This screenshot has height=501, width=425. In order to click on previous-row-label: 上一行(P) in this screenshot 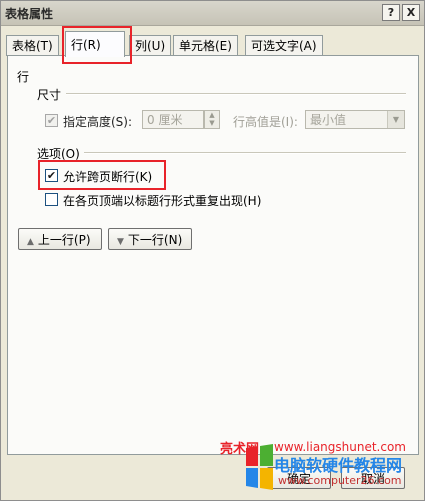, I will do `click(64, 240)`.